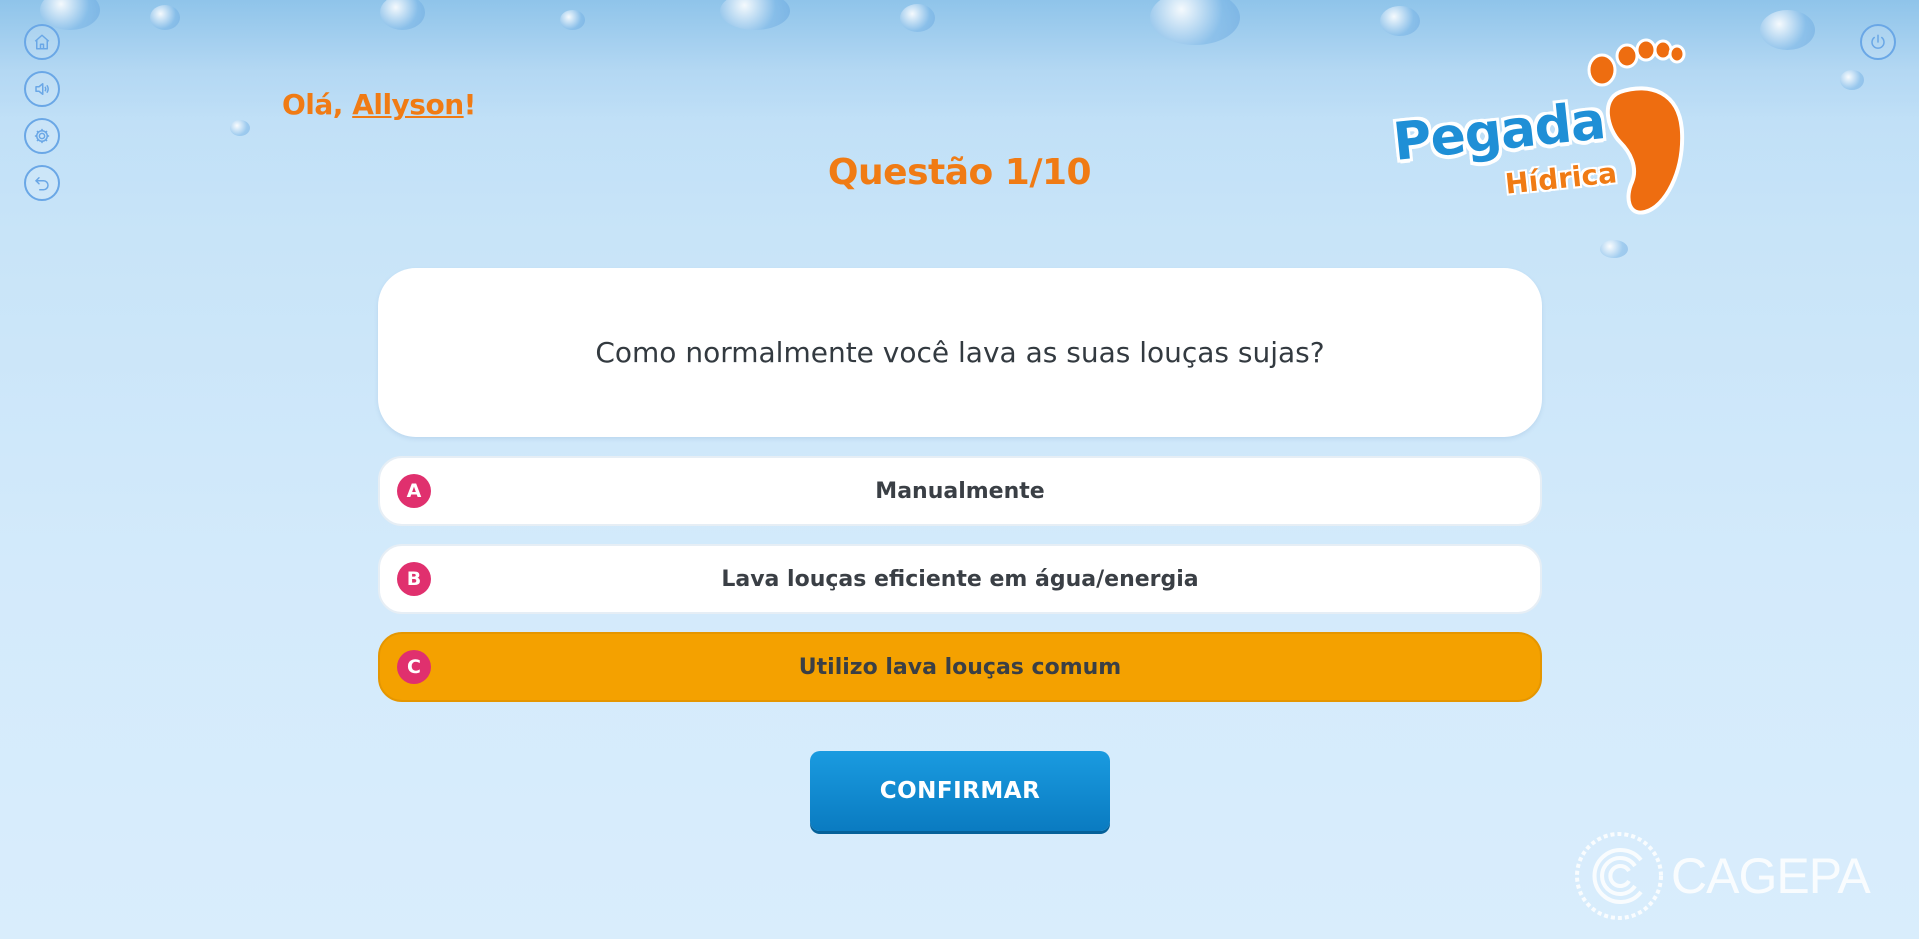 This screenshot has height=939, width=1919. Describe the element at coordinates (414, 667) in the screenshot. I see `option-letter-badge: C` at that location.